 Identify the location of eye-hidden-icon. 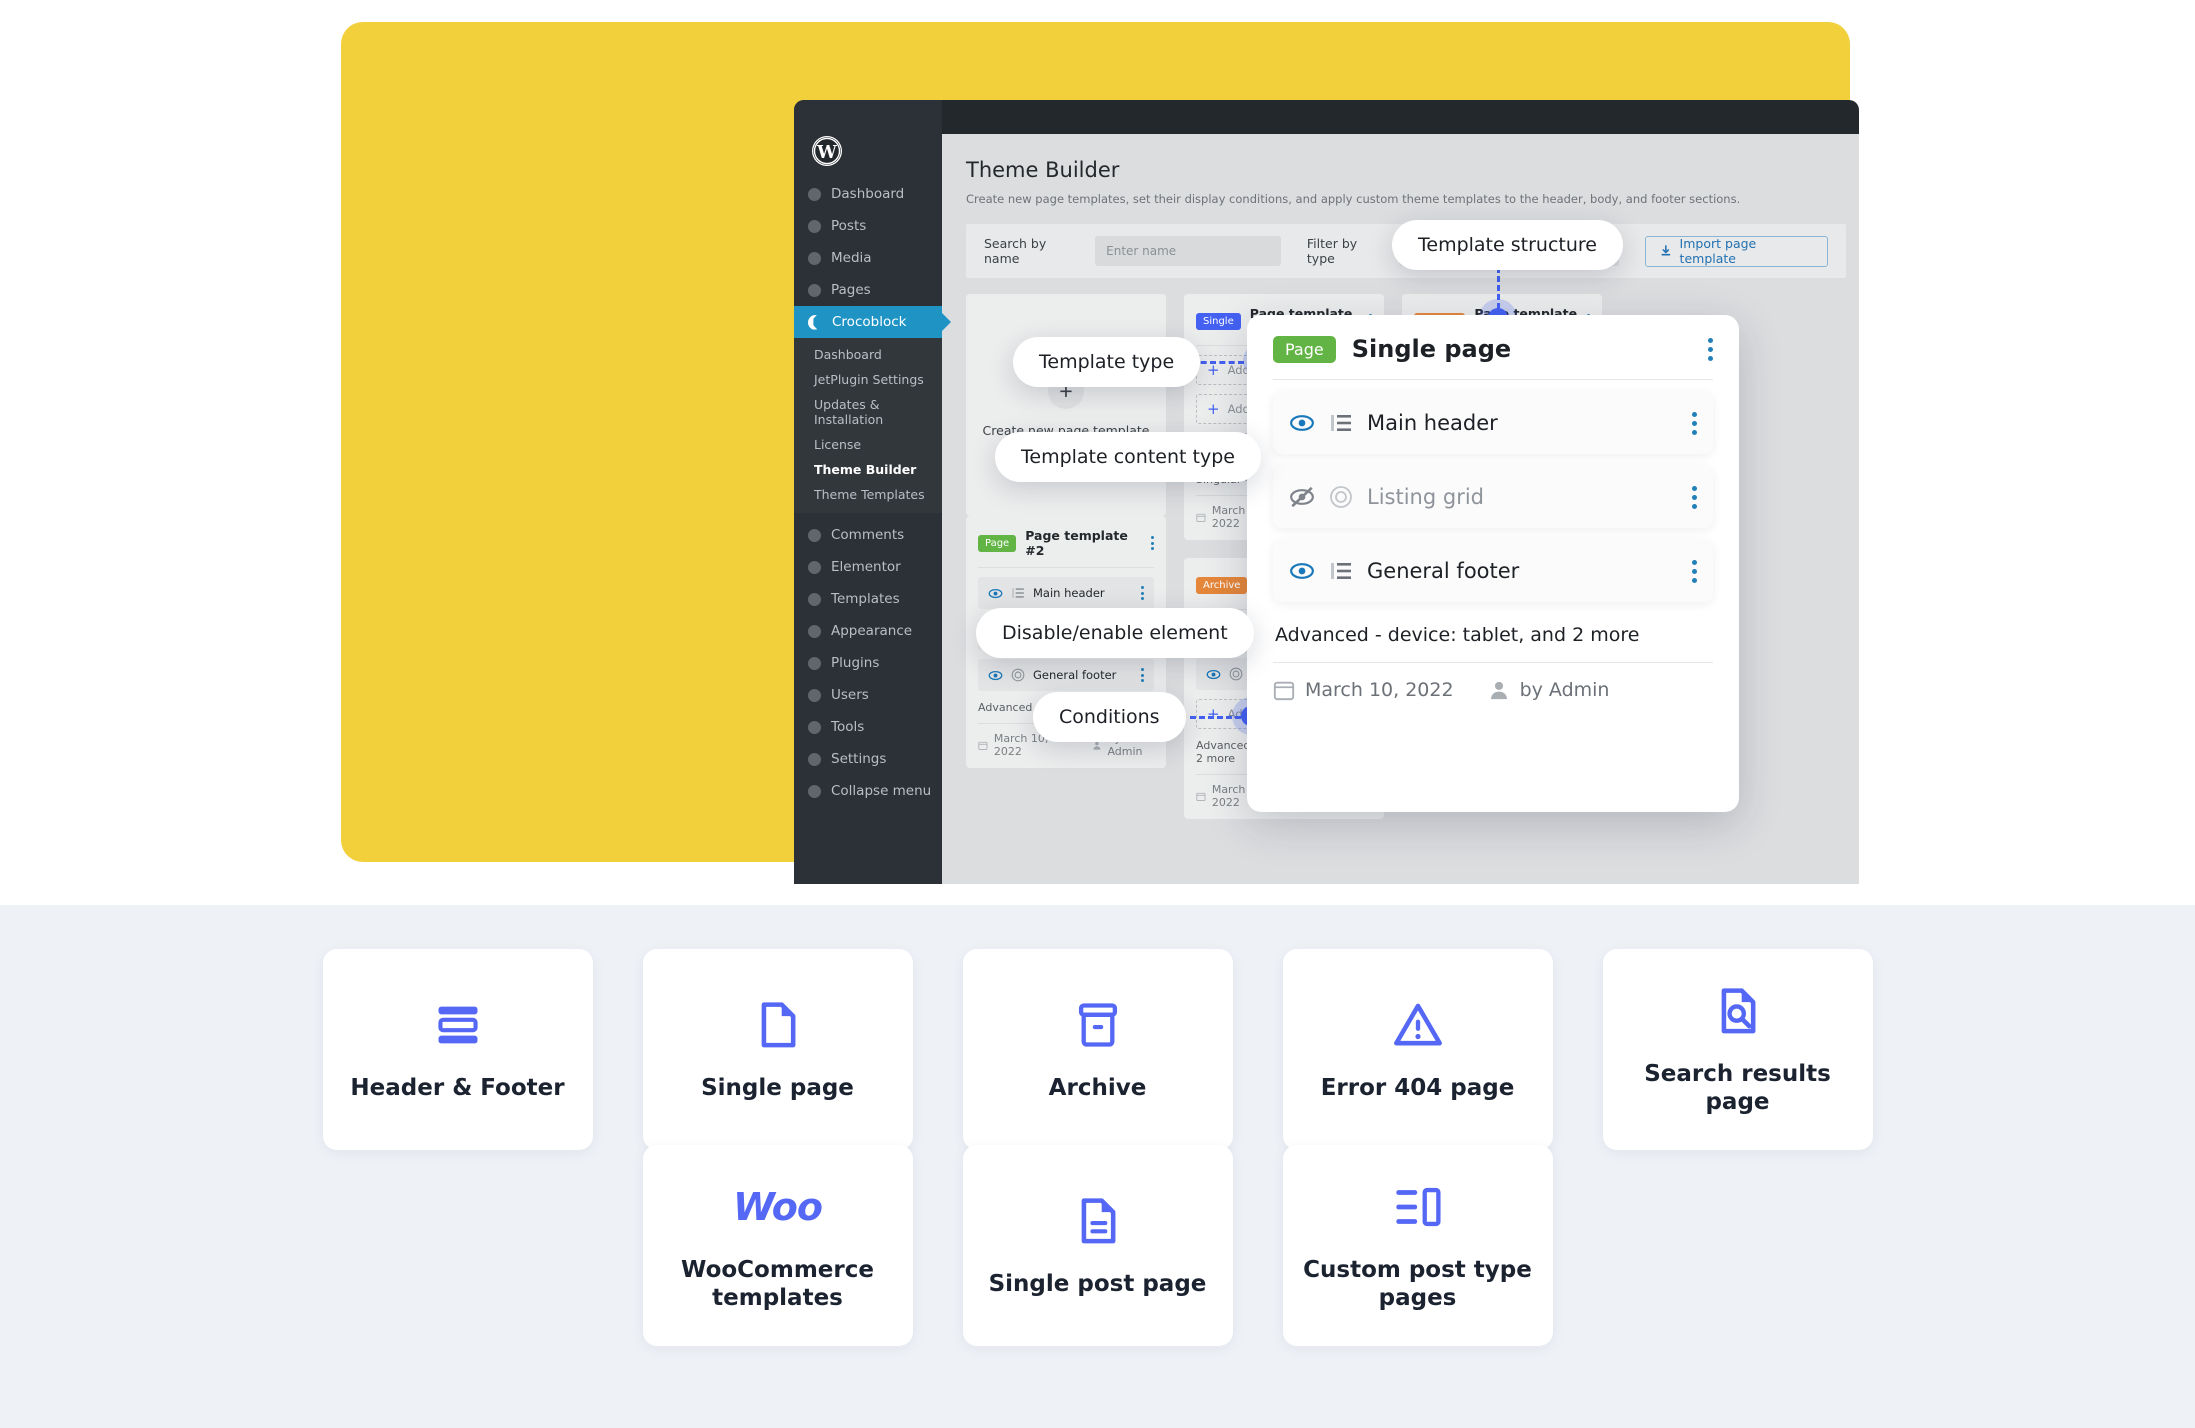
(1302, 497).